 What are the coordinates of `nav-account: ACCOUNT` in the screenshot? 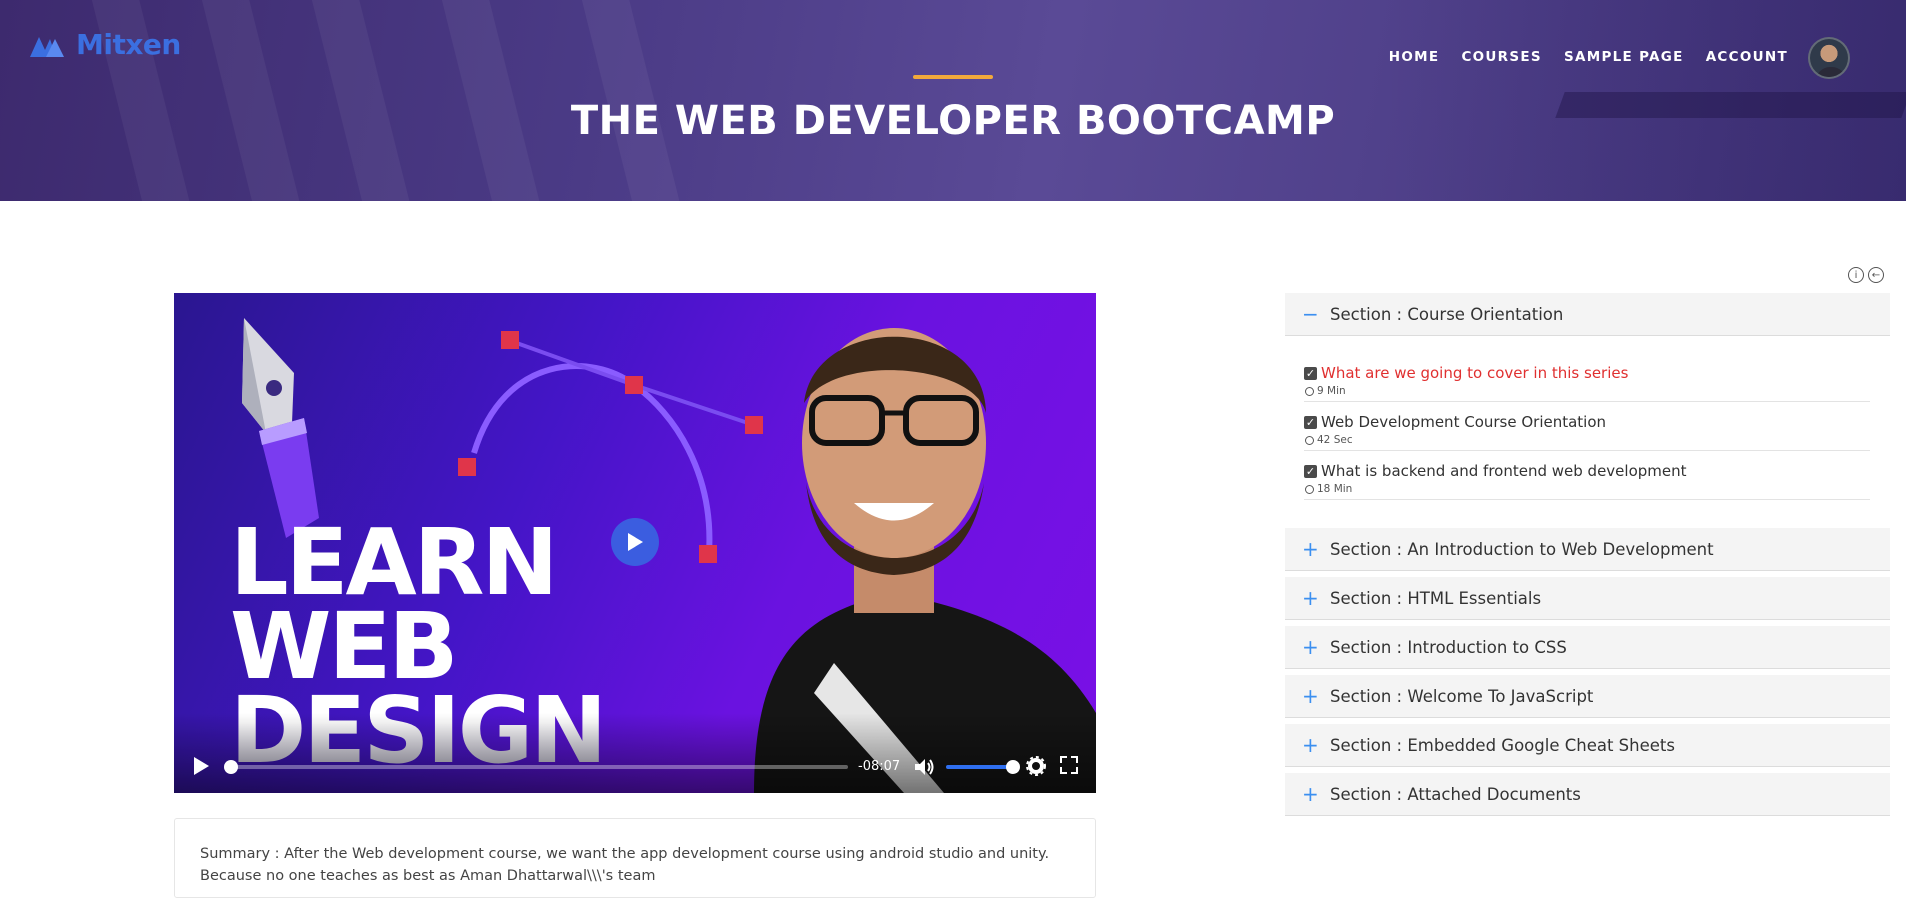 It's located at (1747, 57).